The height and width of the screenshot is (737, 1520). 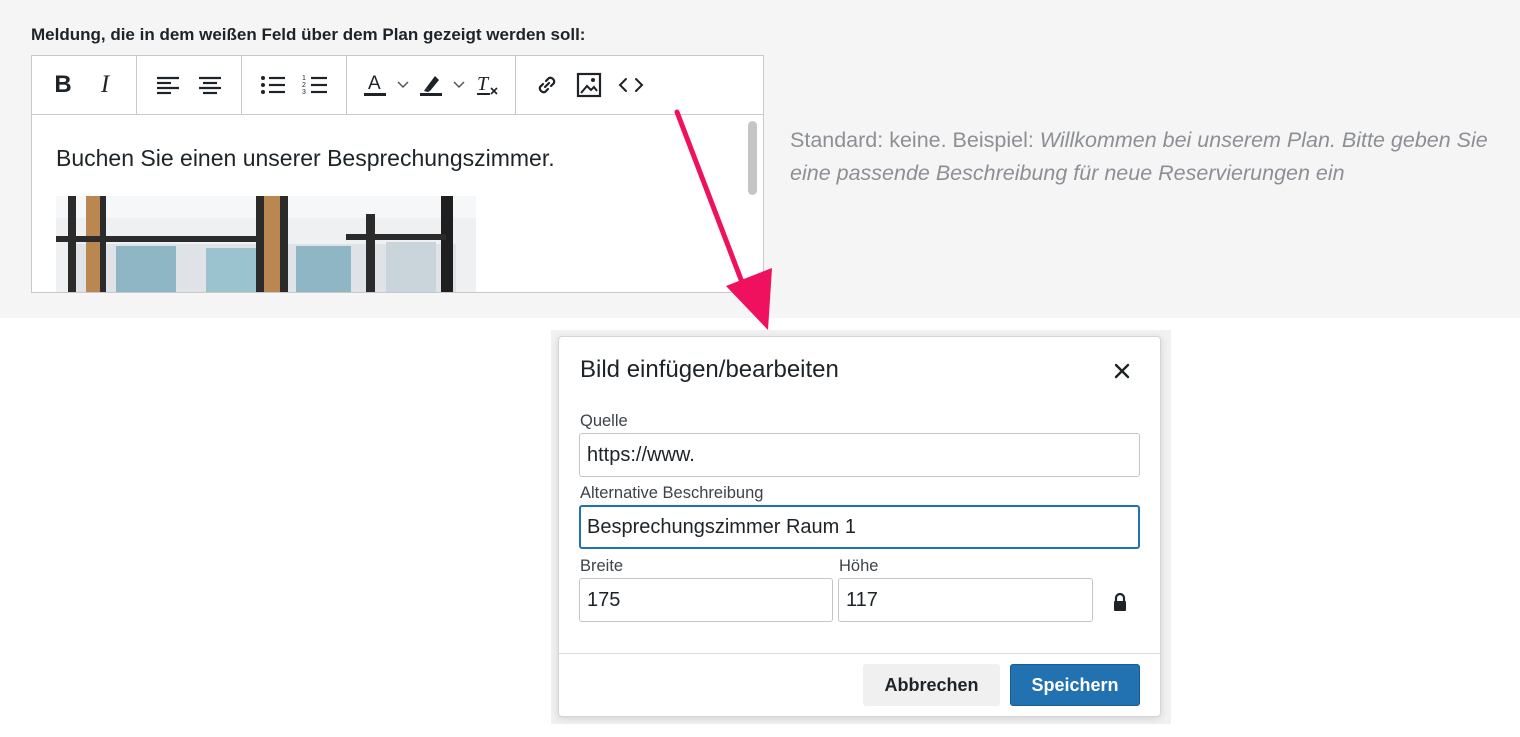 I want to click on text-color-icon: A, so click(x=375, y=84).